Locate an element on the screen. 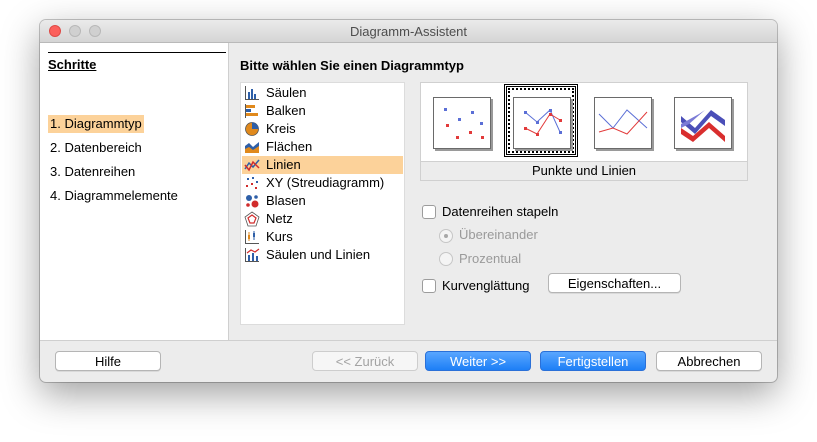 This screenshot has height=442, width=817. lines-only-icon is located at coordinates (623, 122).